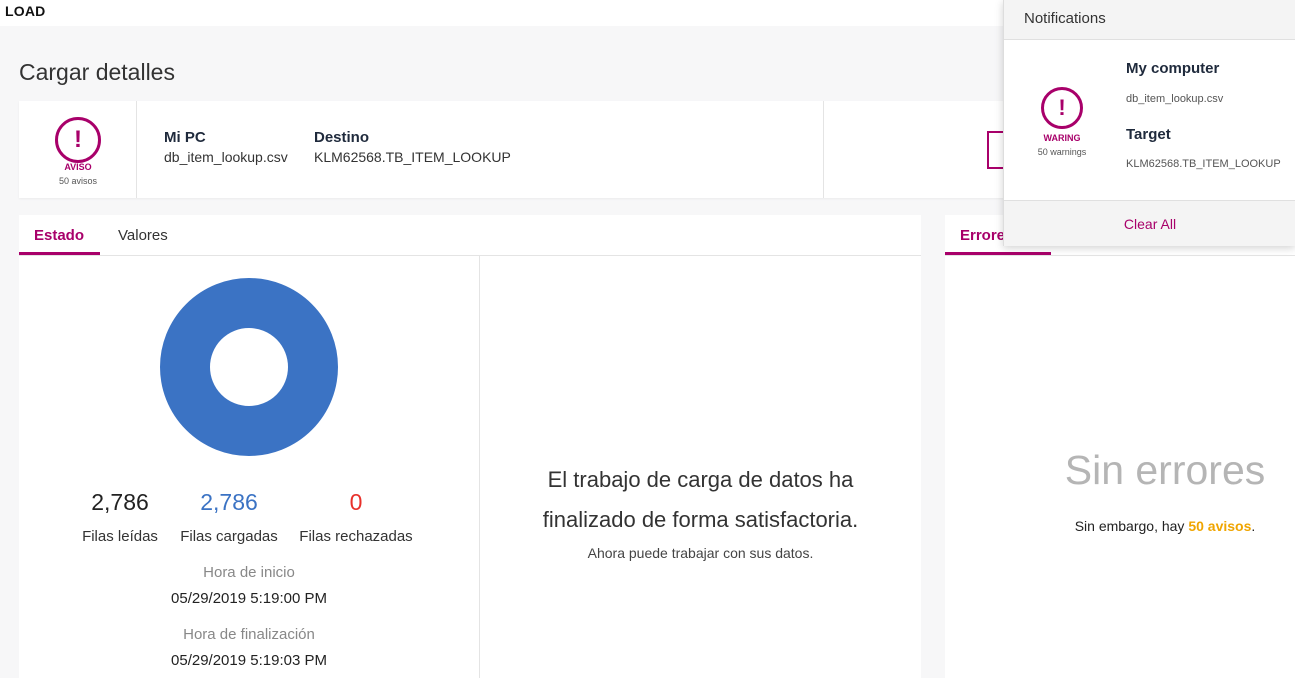  I want to click on success-subtext: Ahora puede trabajar con sus datos., so click(700, 553).